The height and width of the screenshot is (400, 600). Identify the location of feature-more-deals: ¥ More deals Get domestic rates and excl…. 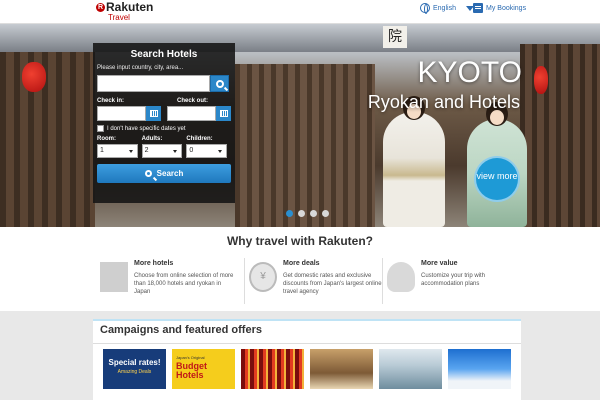
(314, 281).